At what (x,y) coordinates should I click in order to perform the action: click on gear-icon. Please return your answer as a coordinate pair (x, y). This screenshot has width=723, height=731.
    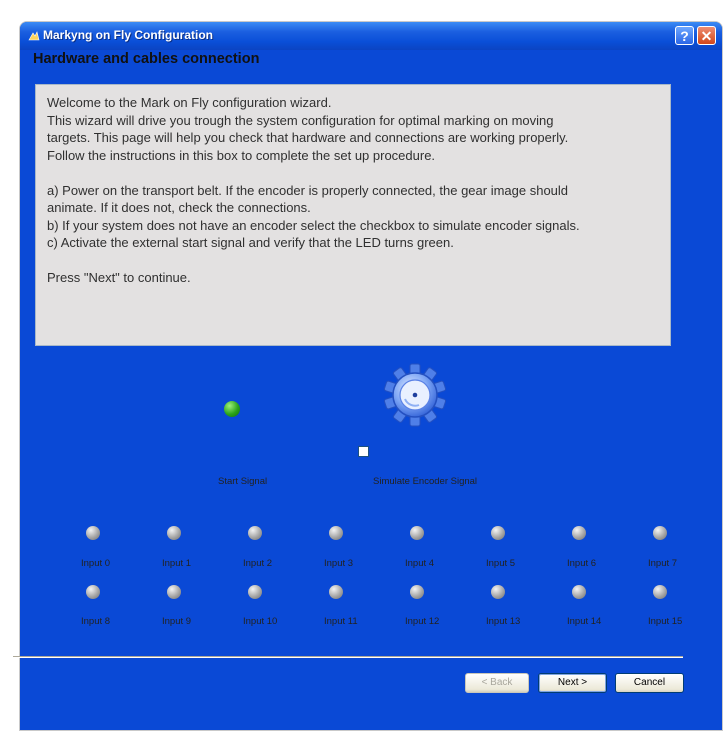
    Looking at the image, I should click on (415, 395).